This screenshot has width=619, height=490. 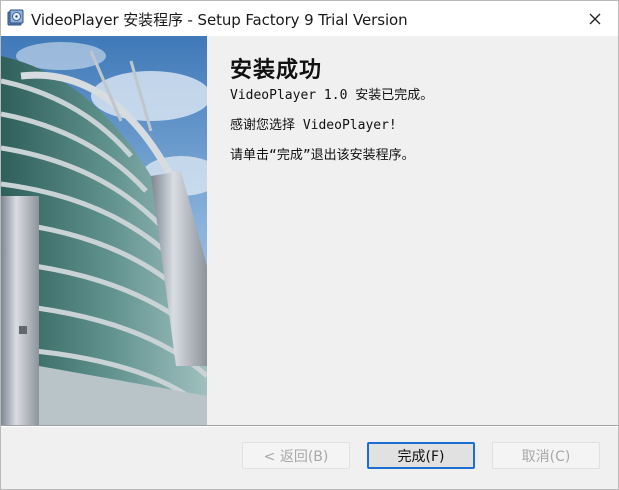 I want to click on close-icon, so click(x=595, y=18).